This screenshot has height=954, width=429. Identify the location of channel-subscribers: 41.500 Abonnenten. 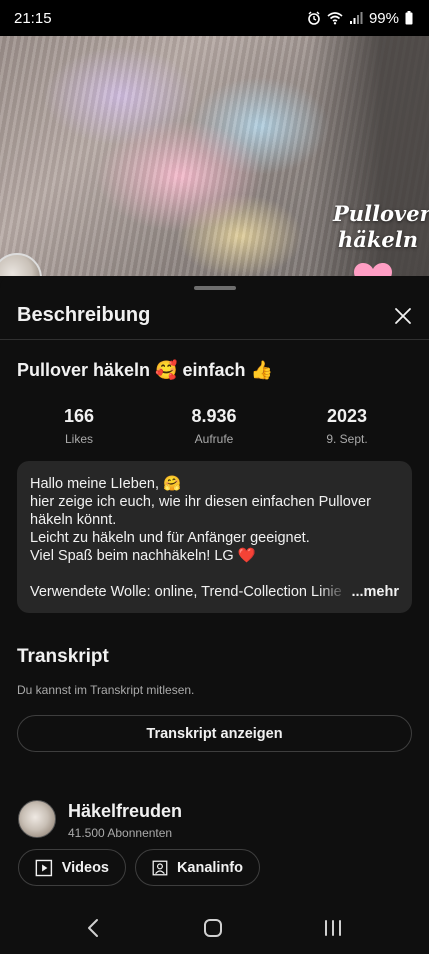
(120, 833).